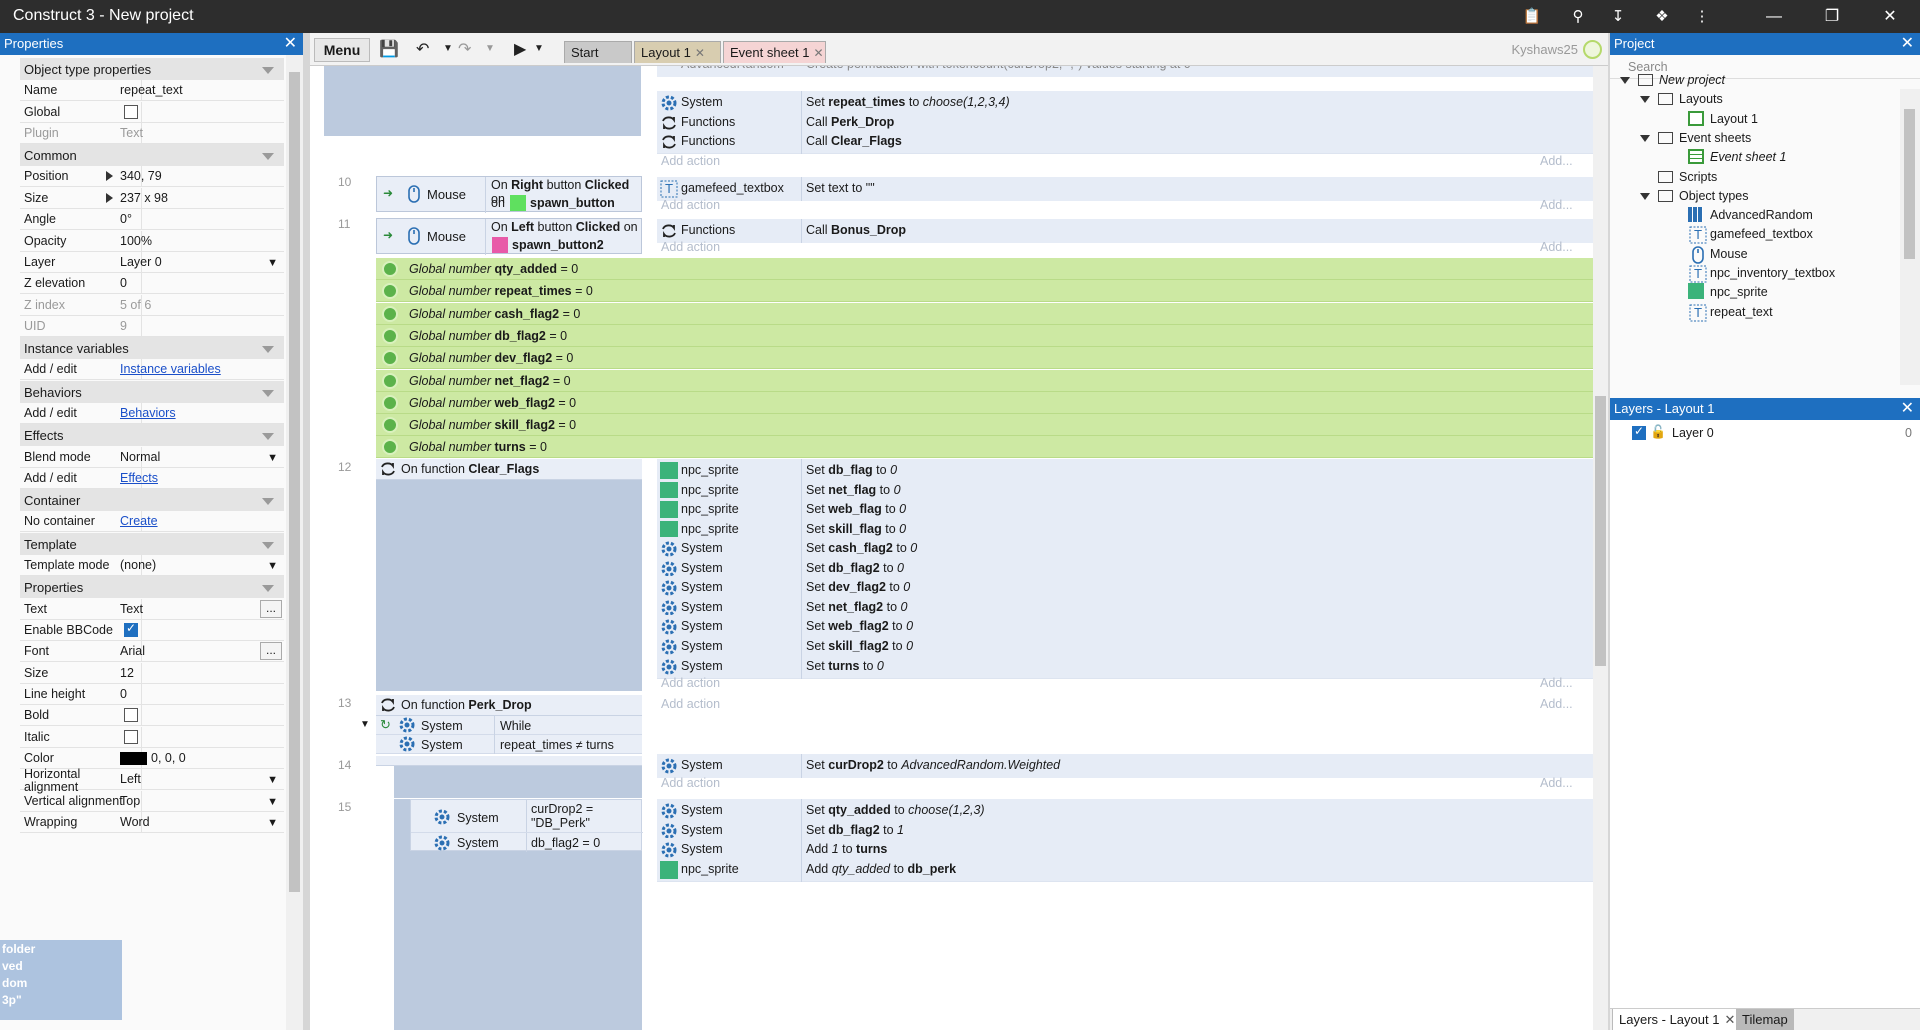  What do you see at coordinates (509, 705) in the screenshot?
I see `function-header: On function Perk_Drop` at bounding box center [509, 705].